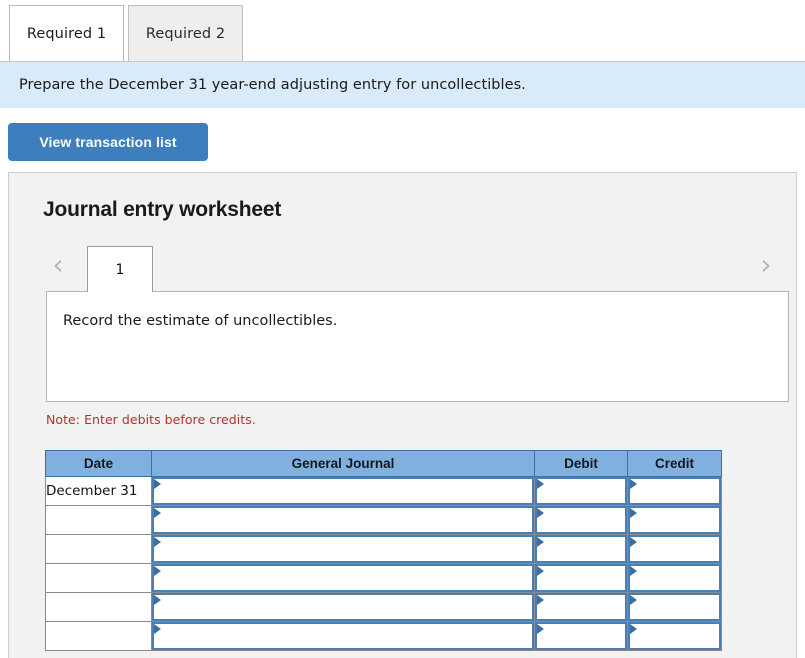 This screenshot has width=805, height=658. I want to click on worksheet-entry-tab-1-label: 1, so click(120, 269).